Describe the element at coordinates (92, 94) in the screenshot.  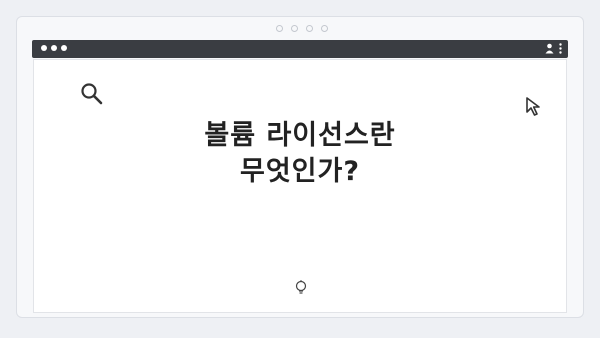
I see `search-icon` at that location.